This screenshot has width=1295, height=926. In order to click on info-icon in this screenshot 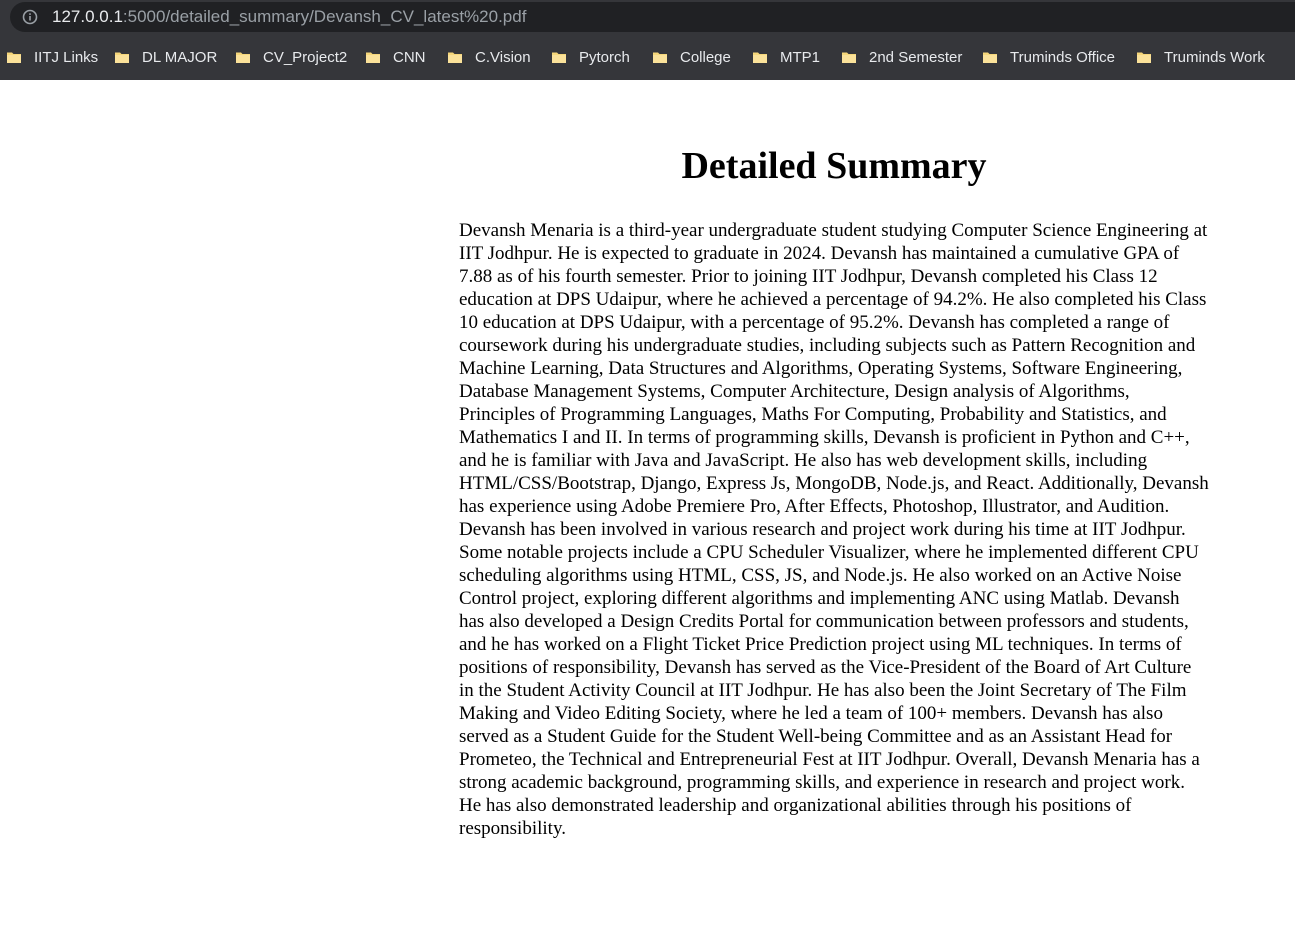, I will do `click(30, 17)`.